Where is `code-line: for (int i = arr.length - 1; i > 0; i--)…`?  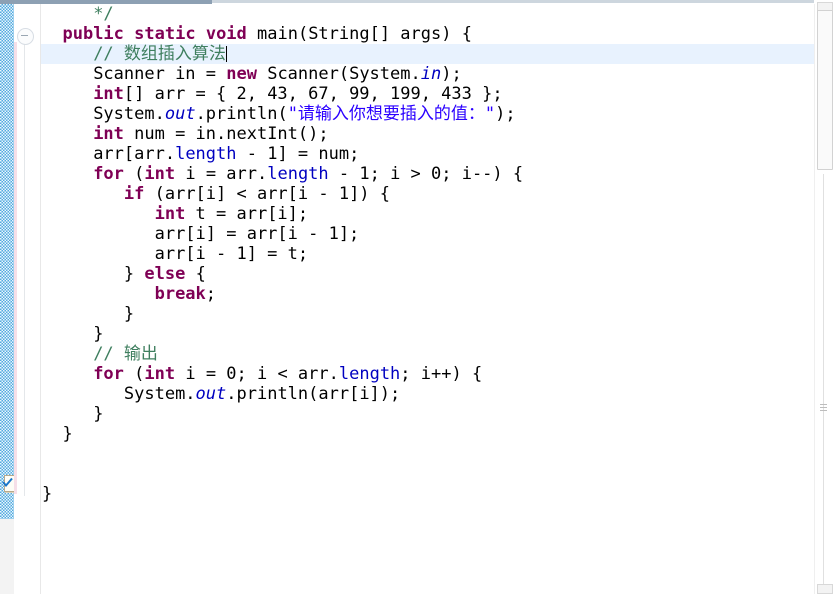
code-line: for (int i = arr.length - 1; i > 0; i--)… is located at coordinates (427, 174).